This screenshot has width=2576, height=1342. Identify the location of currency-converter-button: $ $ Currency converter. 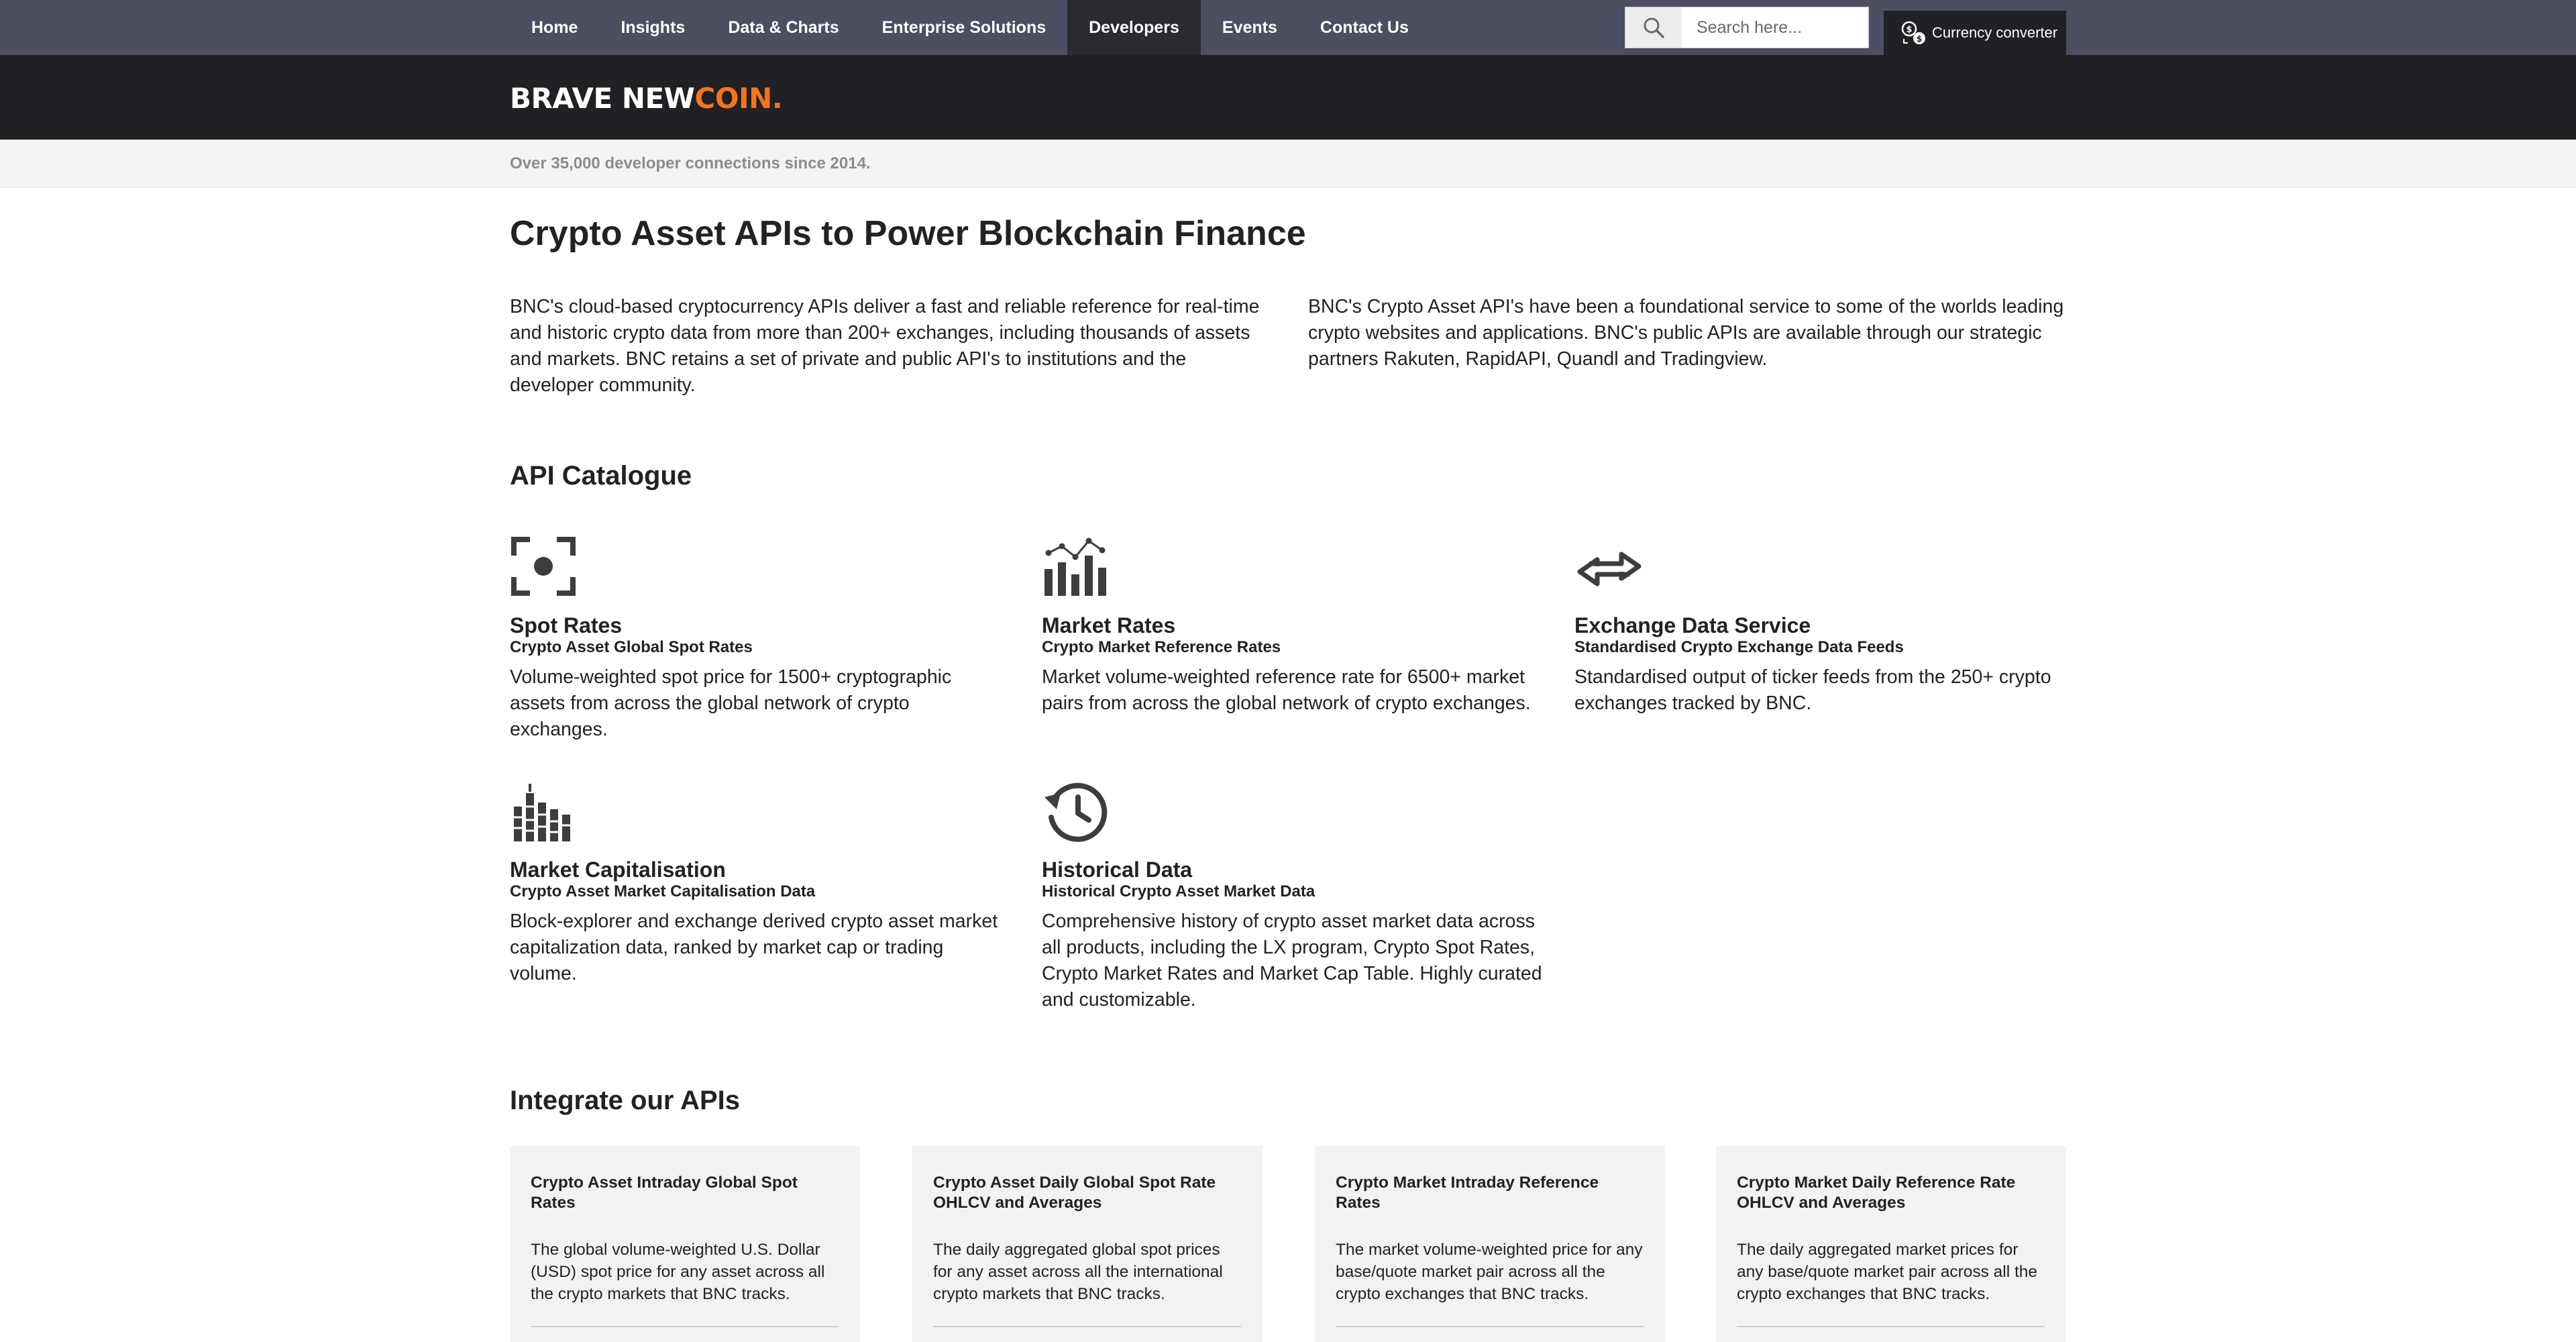
(1975, 33).